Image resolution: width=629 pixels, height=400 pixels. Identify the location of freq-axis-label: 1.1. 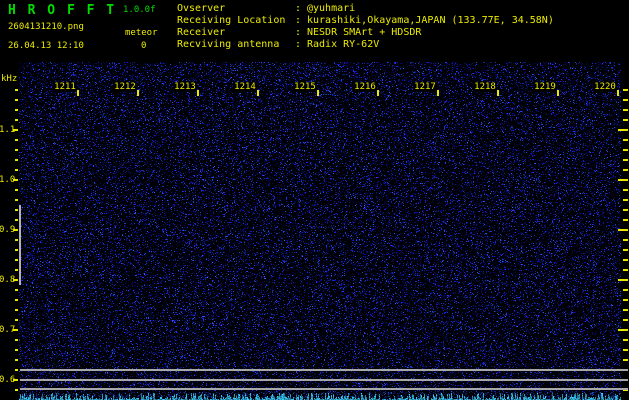
(8, 130).